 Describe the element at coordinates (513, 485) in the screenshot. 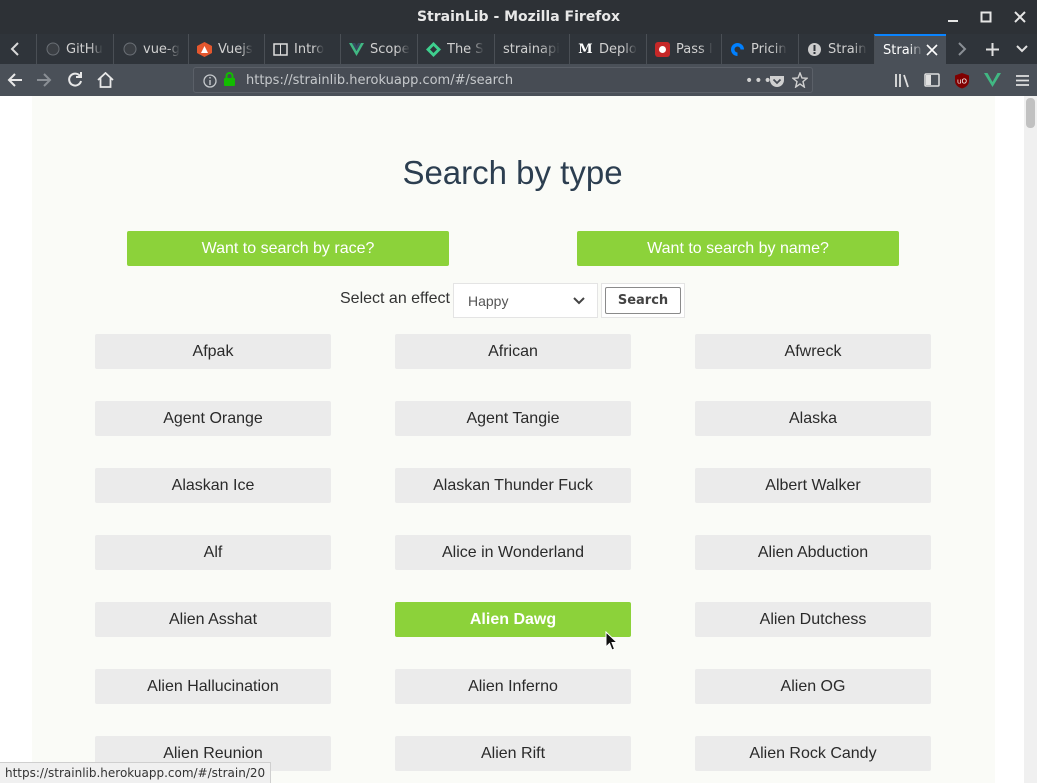

I see `strain-button: Alaskan Thunder Fuck` at that location.